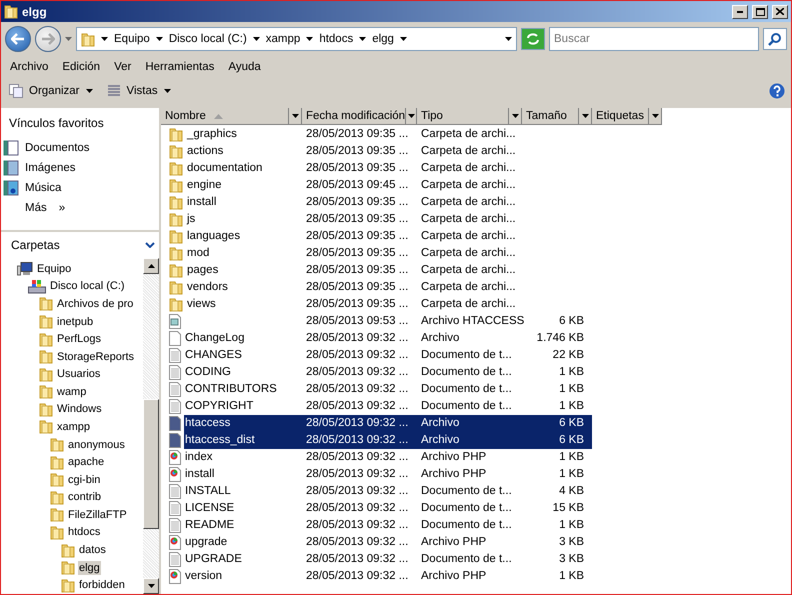  Describe the element at coordinates (777, 91) in the screenshot. I see `help-icon` at that location.